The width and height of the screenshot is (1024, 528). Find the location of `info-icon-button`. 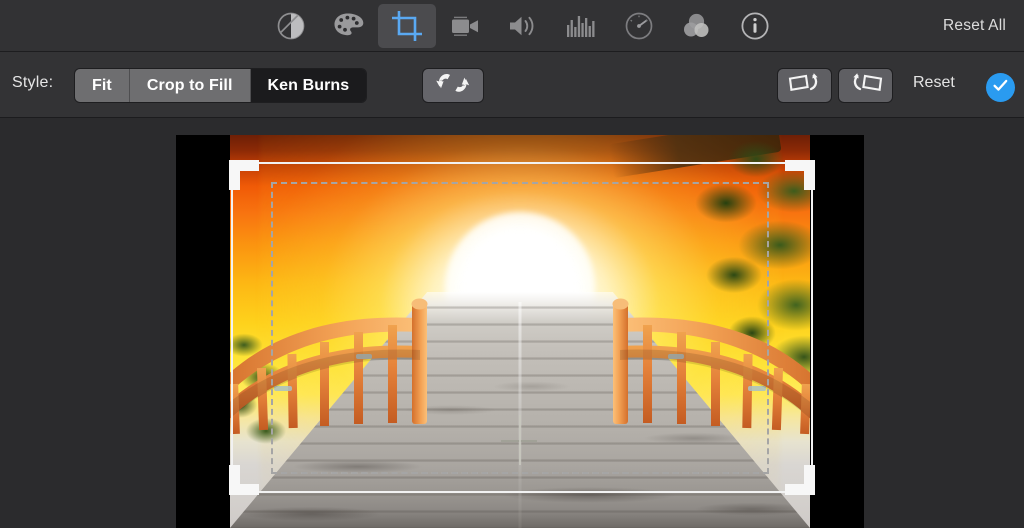

info-icon-button is located at coordinates (755, 26).